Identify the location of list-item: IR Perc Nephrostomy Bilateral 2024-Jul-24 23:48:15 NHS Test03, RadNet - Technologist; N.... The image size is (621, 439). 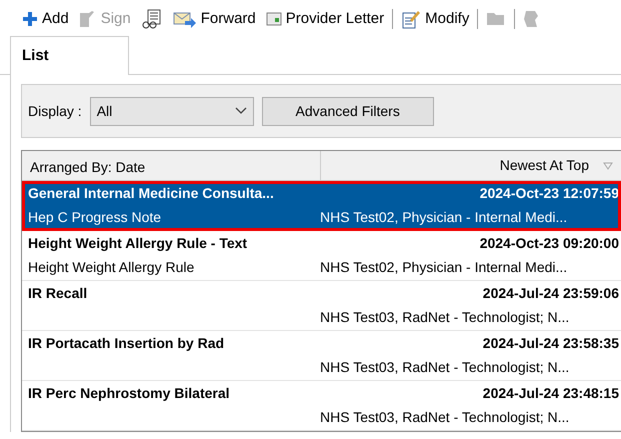
(321, 406).